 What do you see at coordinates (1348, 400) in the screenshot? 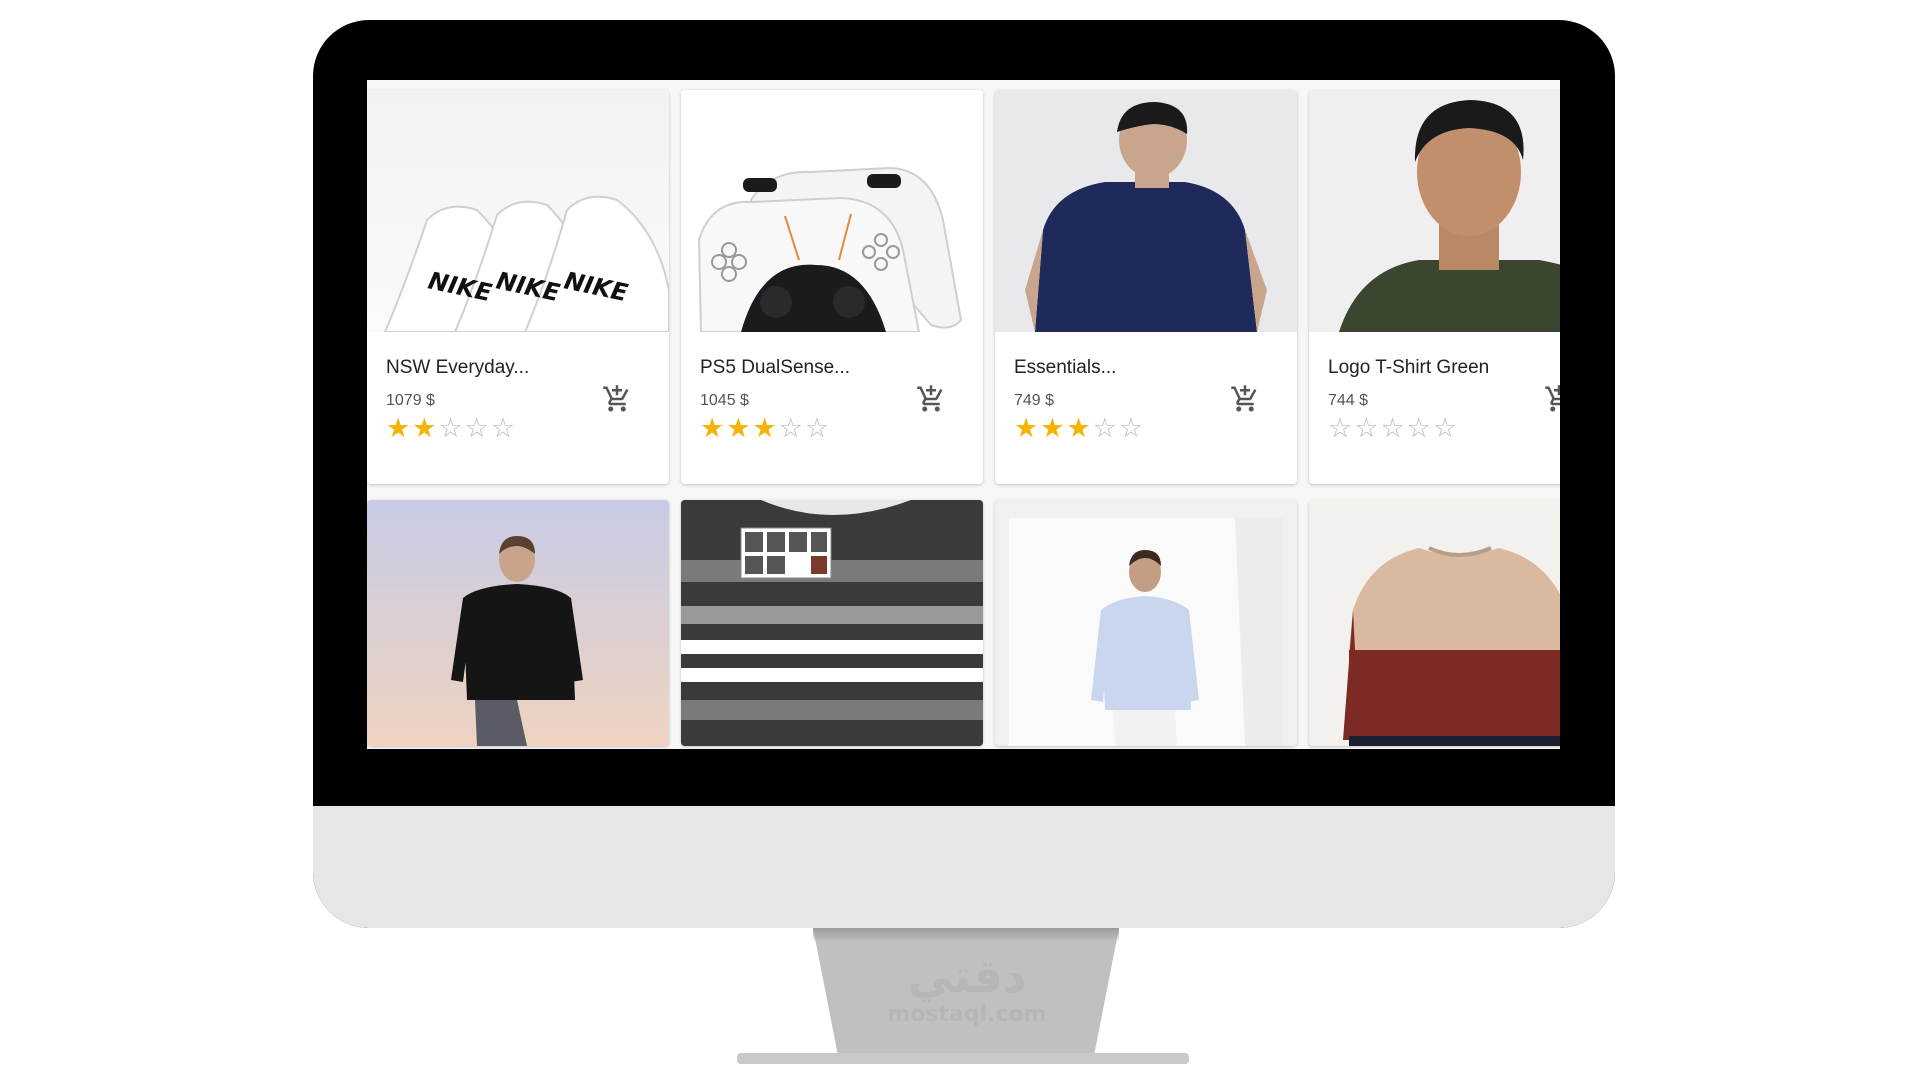
I see `product-price: 744 $` at bounding box center [1348, 400].